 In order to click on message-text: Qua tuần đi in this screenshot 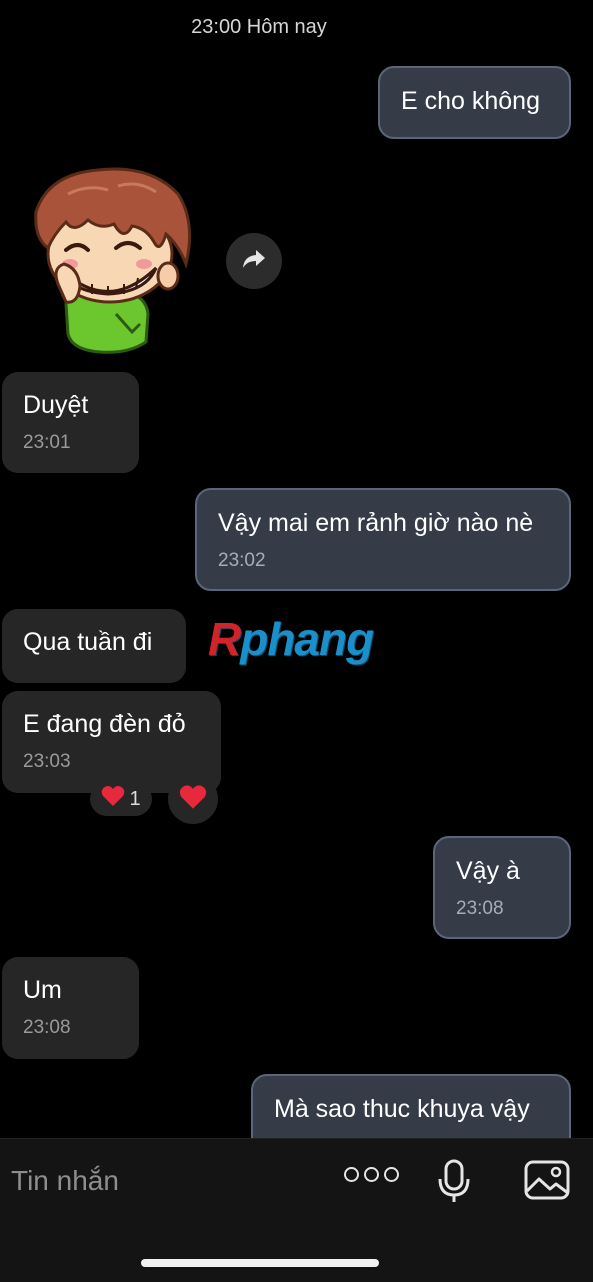, I will do `click(88, 642)`.